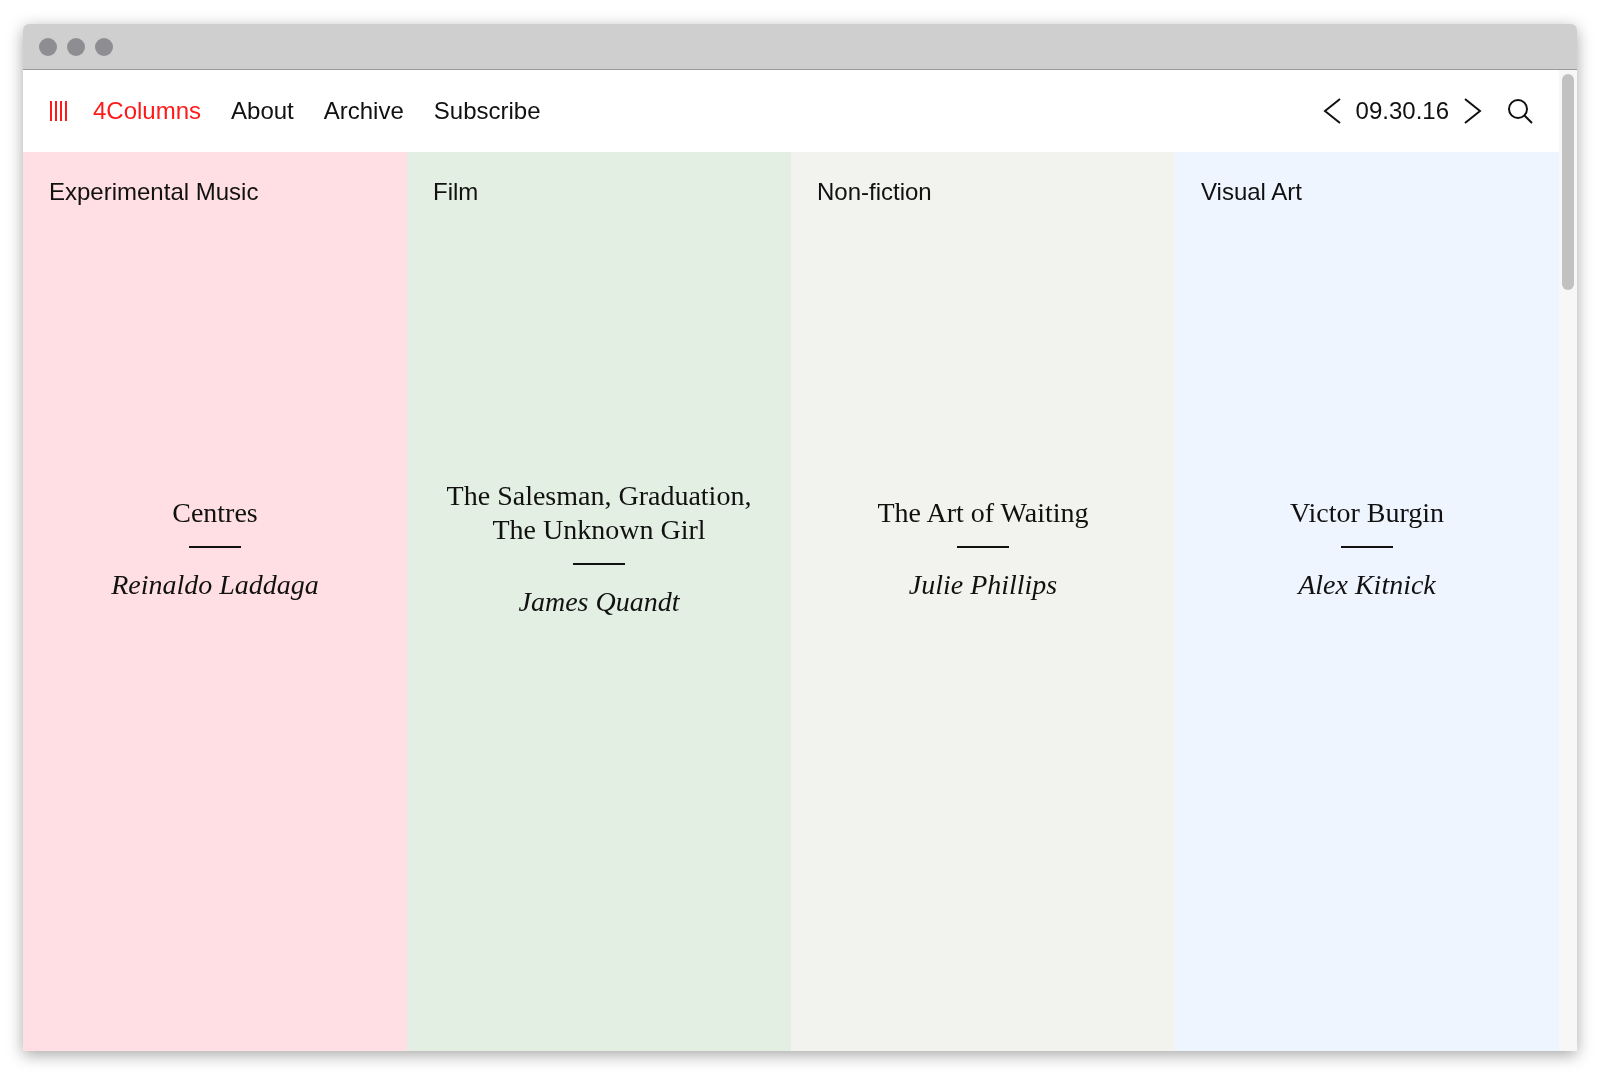  Describe the element at coordinates (363, 111) in the screenshot. I see `nav-link: Archive` at that location.